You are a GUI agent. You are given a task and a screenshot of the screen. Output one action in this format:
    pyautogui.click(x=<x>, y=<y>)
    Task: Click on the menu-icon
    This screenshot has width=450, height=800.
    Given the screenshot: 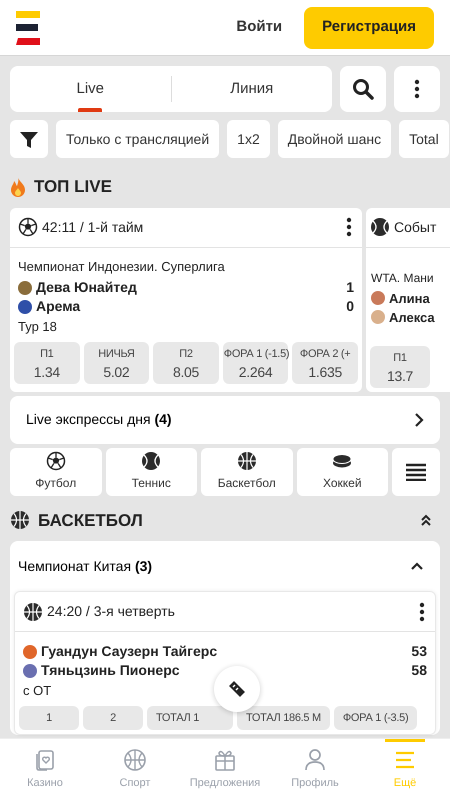 What is the action you would take?
    pyautogui.click(x=416, y=471)
    